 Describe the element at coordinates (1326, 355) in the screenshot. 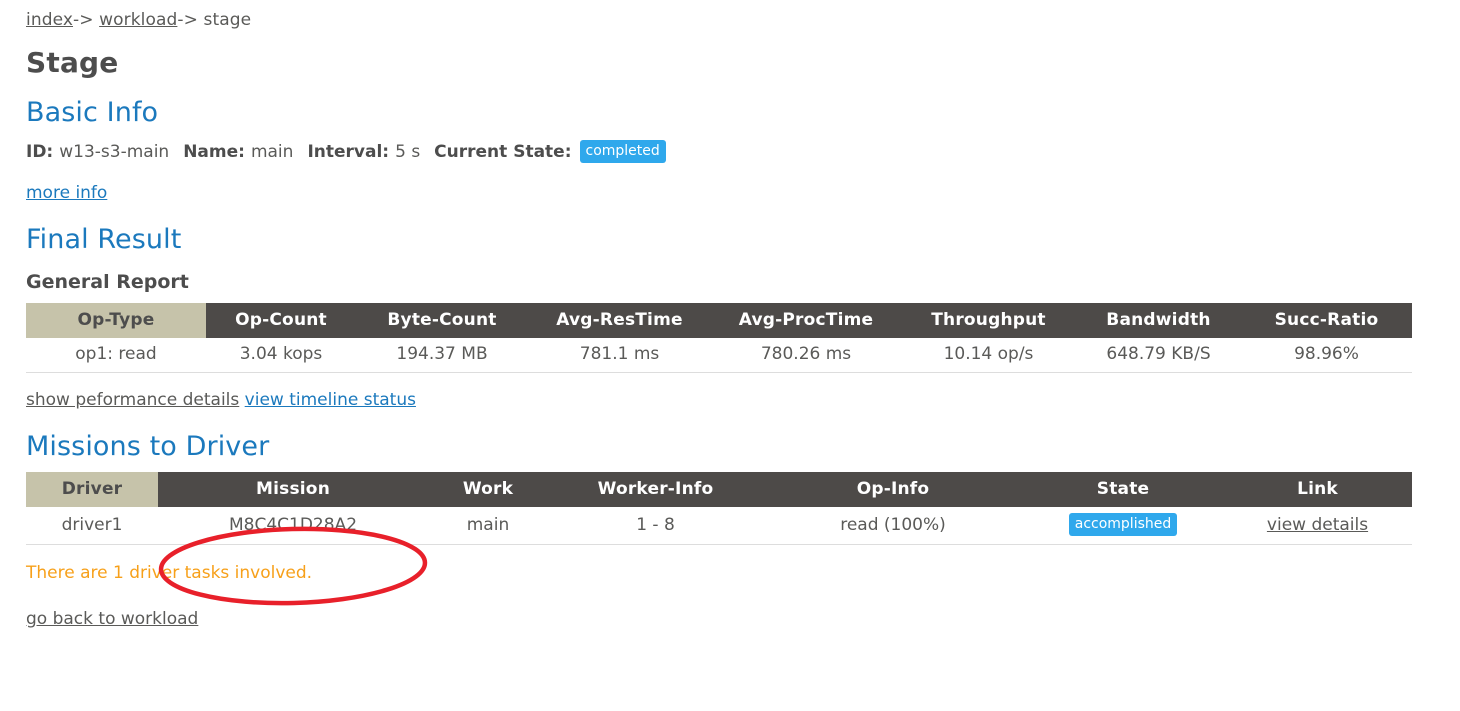

I see `cell-succ-ratio: 98.96%` at that location.